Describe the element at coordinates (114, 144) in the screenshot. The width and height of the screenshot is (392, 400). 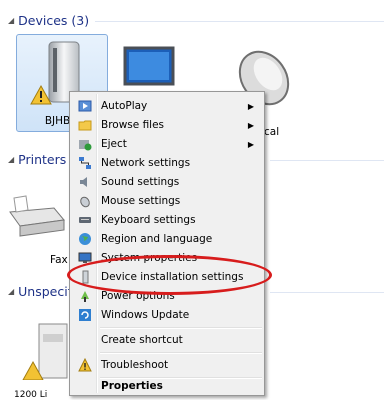
I see `menu-item-label: Eject` at that location.